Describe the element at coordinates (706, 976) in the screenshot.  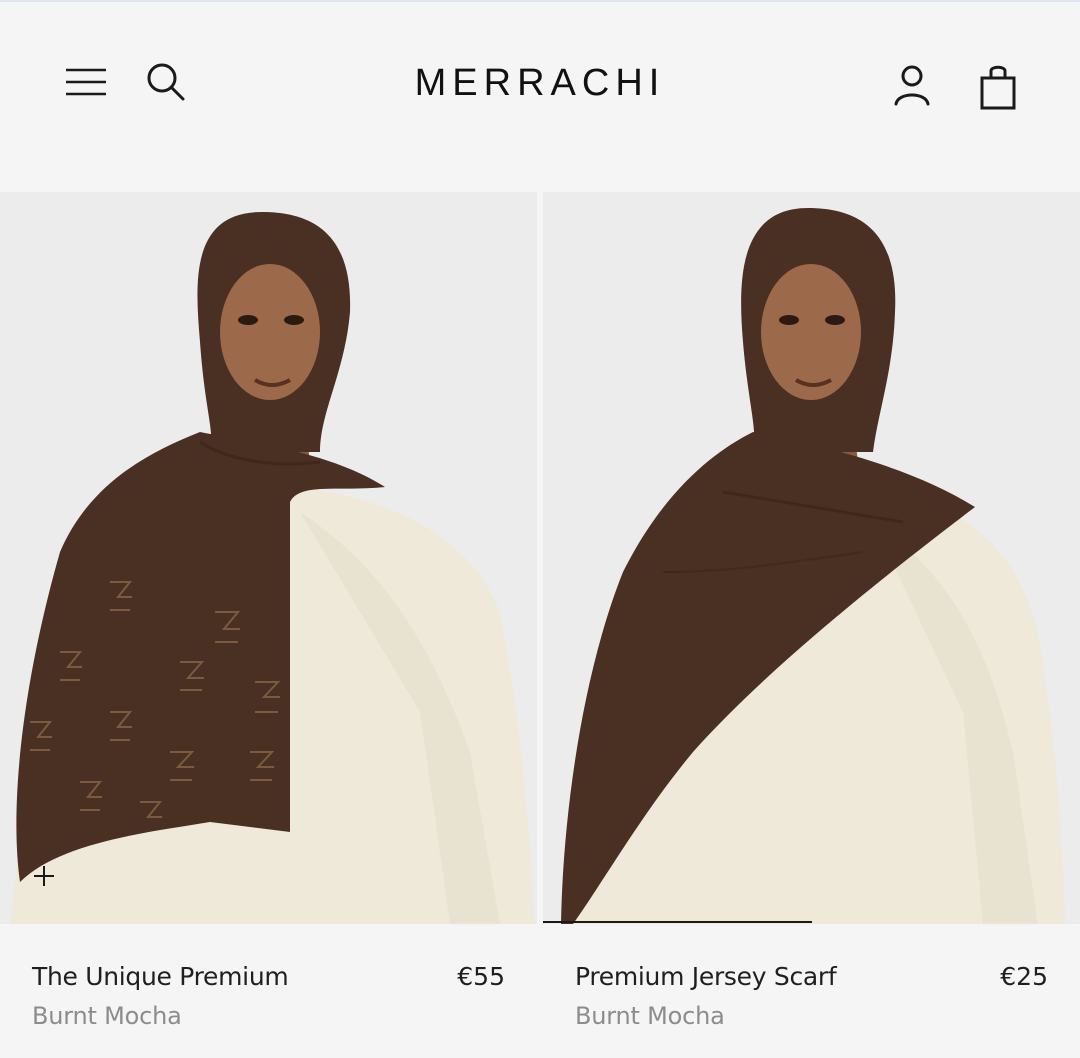
I see `product-name: Premium Jersey Scarf` at that location.